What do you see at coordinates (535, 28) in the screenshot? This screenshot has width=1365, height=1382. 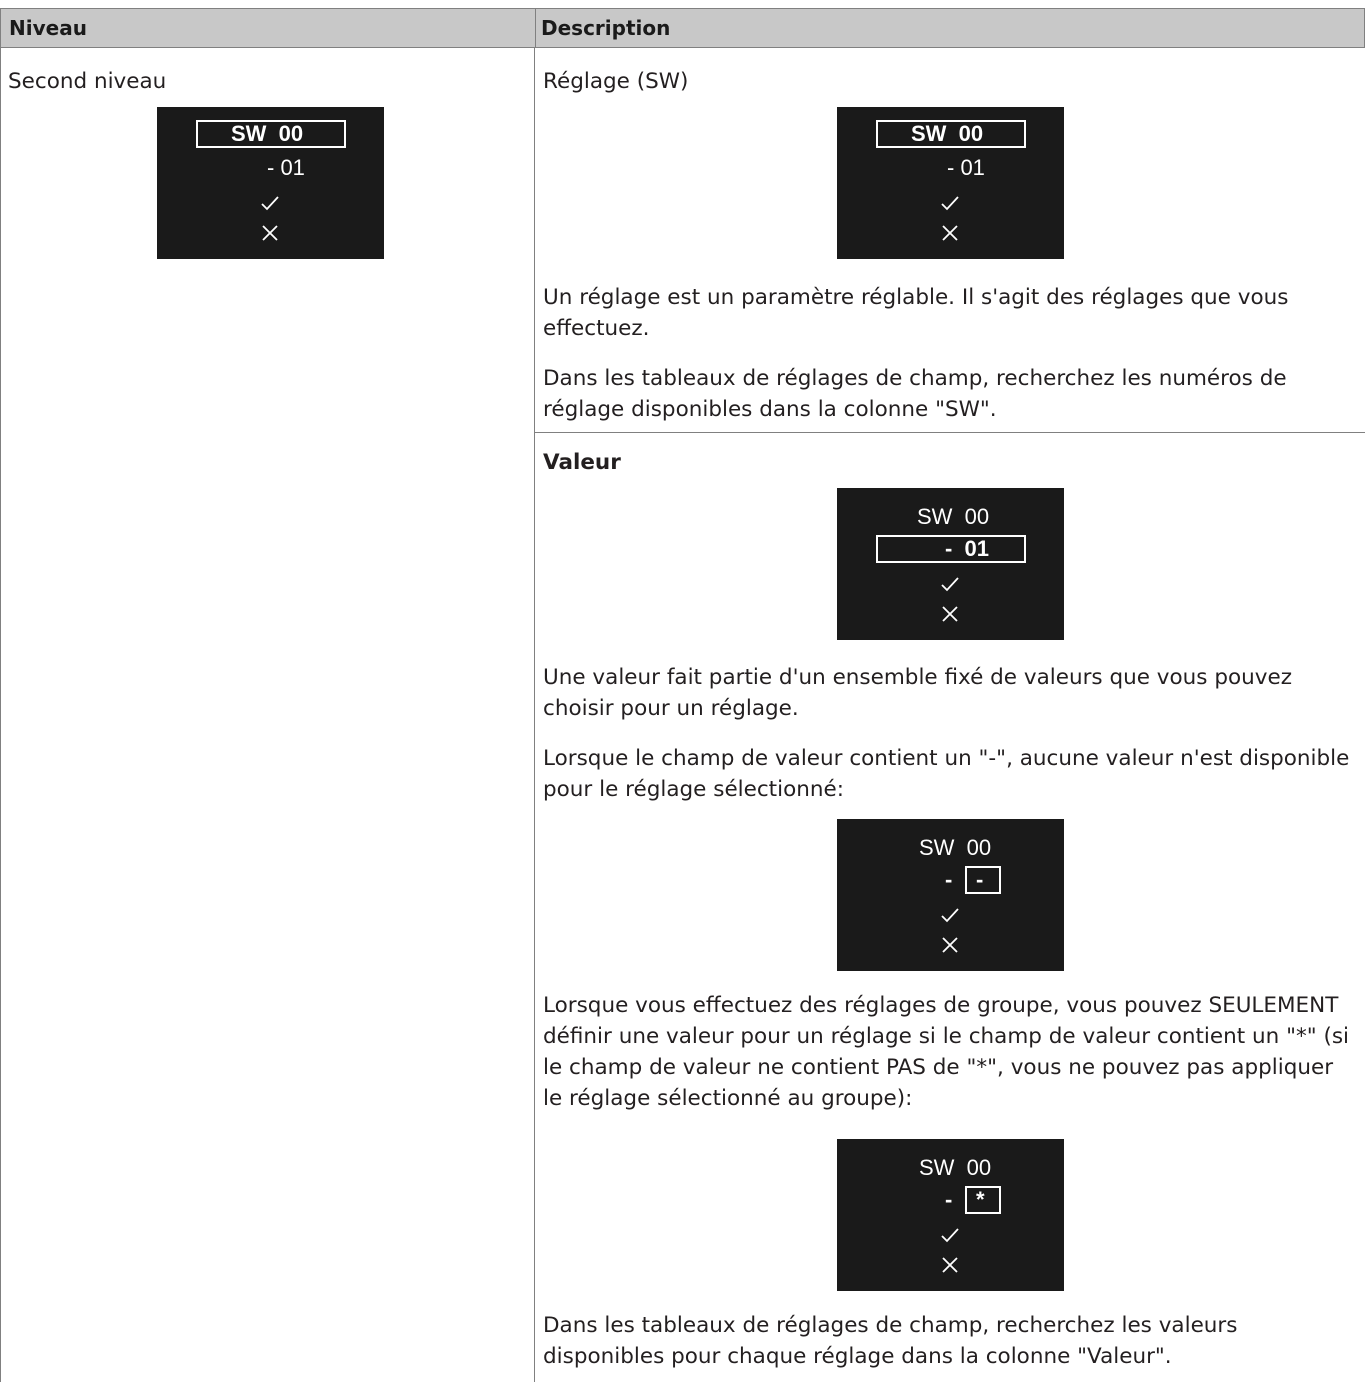 I see `header-divider` at bounding box center [535, 28].